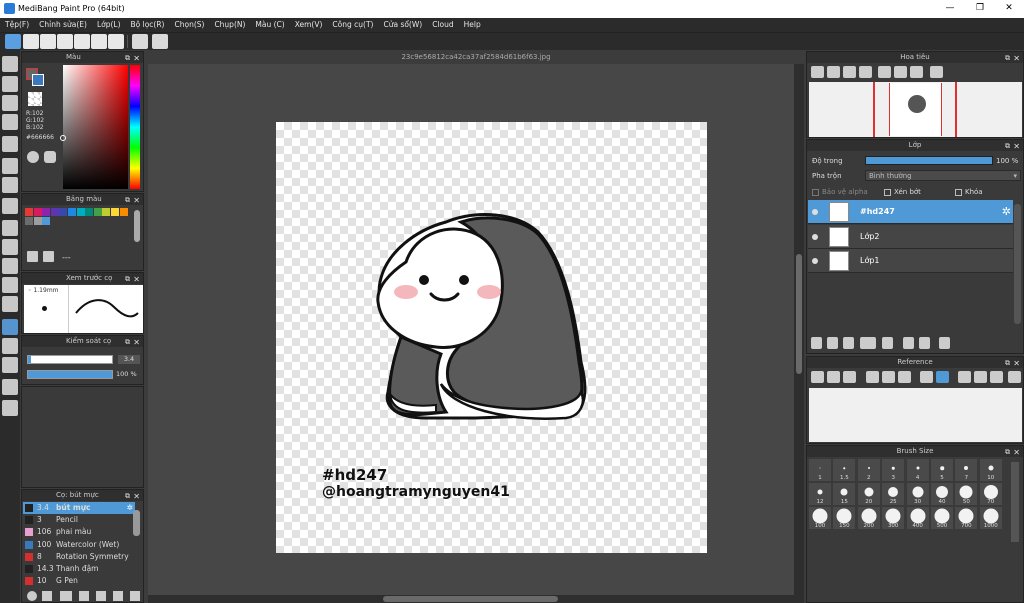 The height and width of the screenshot is (603, 1024). Describe the element at coordinates (352, 25) in the screenshot. I see `menu-tools: Công cụ(T)` at that location.